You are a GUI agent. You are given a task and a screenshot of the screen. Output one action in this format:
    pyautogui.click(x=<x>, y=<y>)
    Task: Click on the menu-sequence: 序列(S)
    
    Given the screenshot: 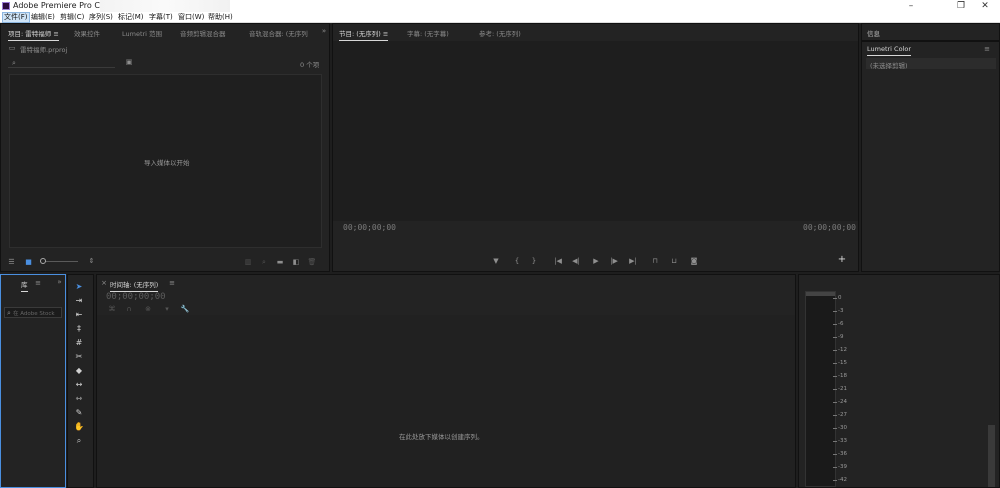 What is the action you would take?
    pyautogui.click(x=101, y=17)
    